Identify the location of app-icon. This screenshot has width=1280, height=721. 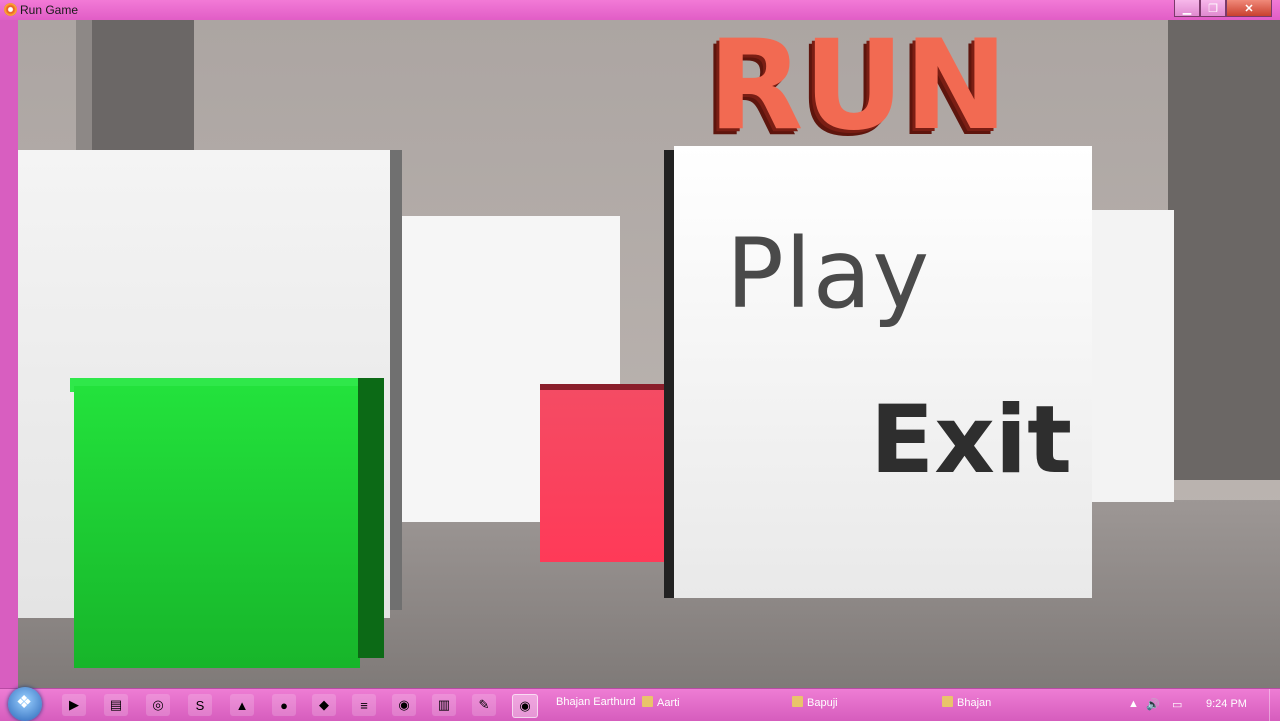
(10, 9).